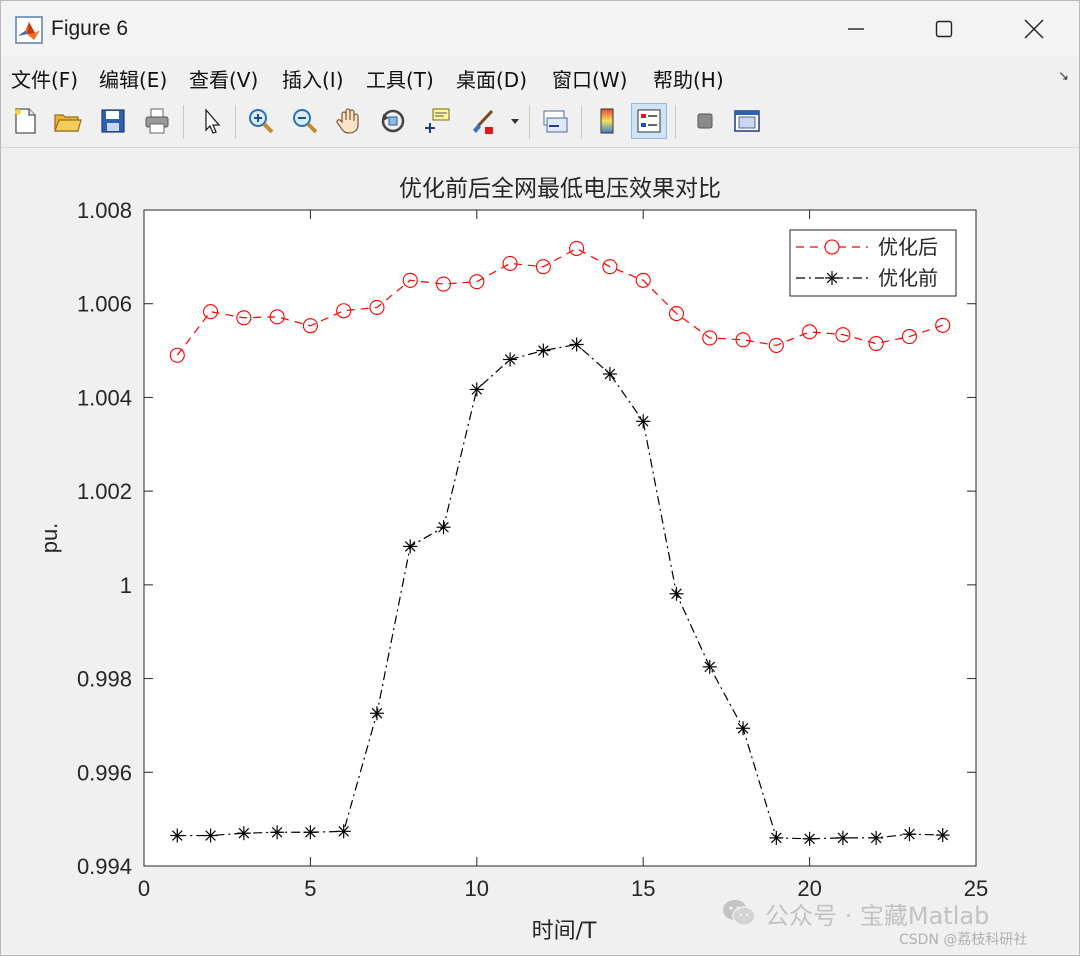 The width and height of the screenshot is (1080, 956). I want to click on legend-label: 优化后, so click(908, 247).